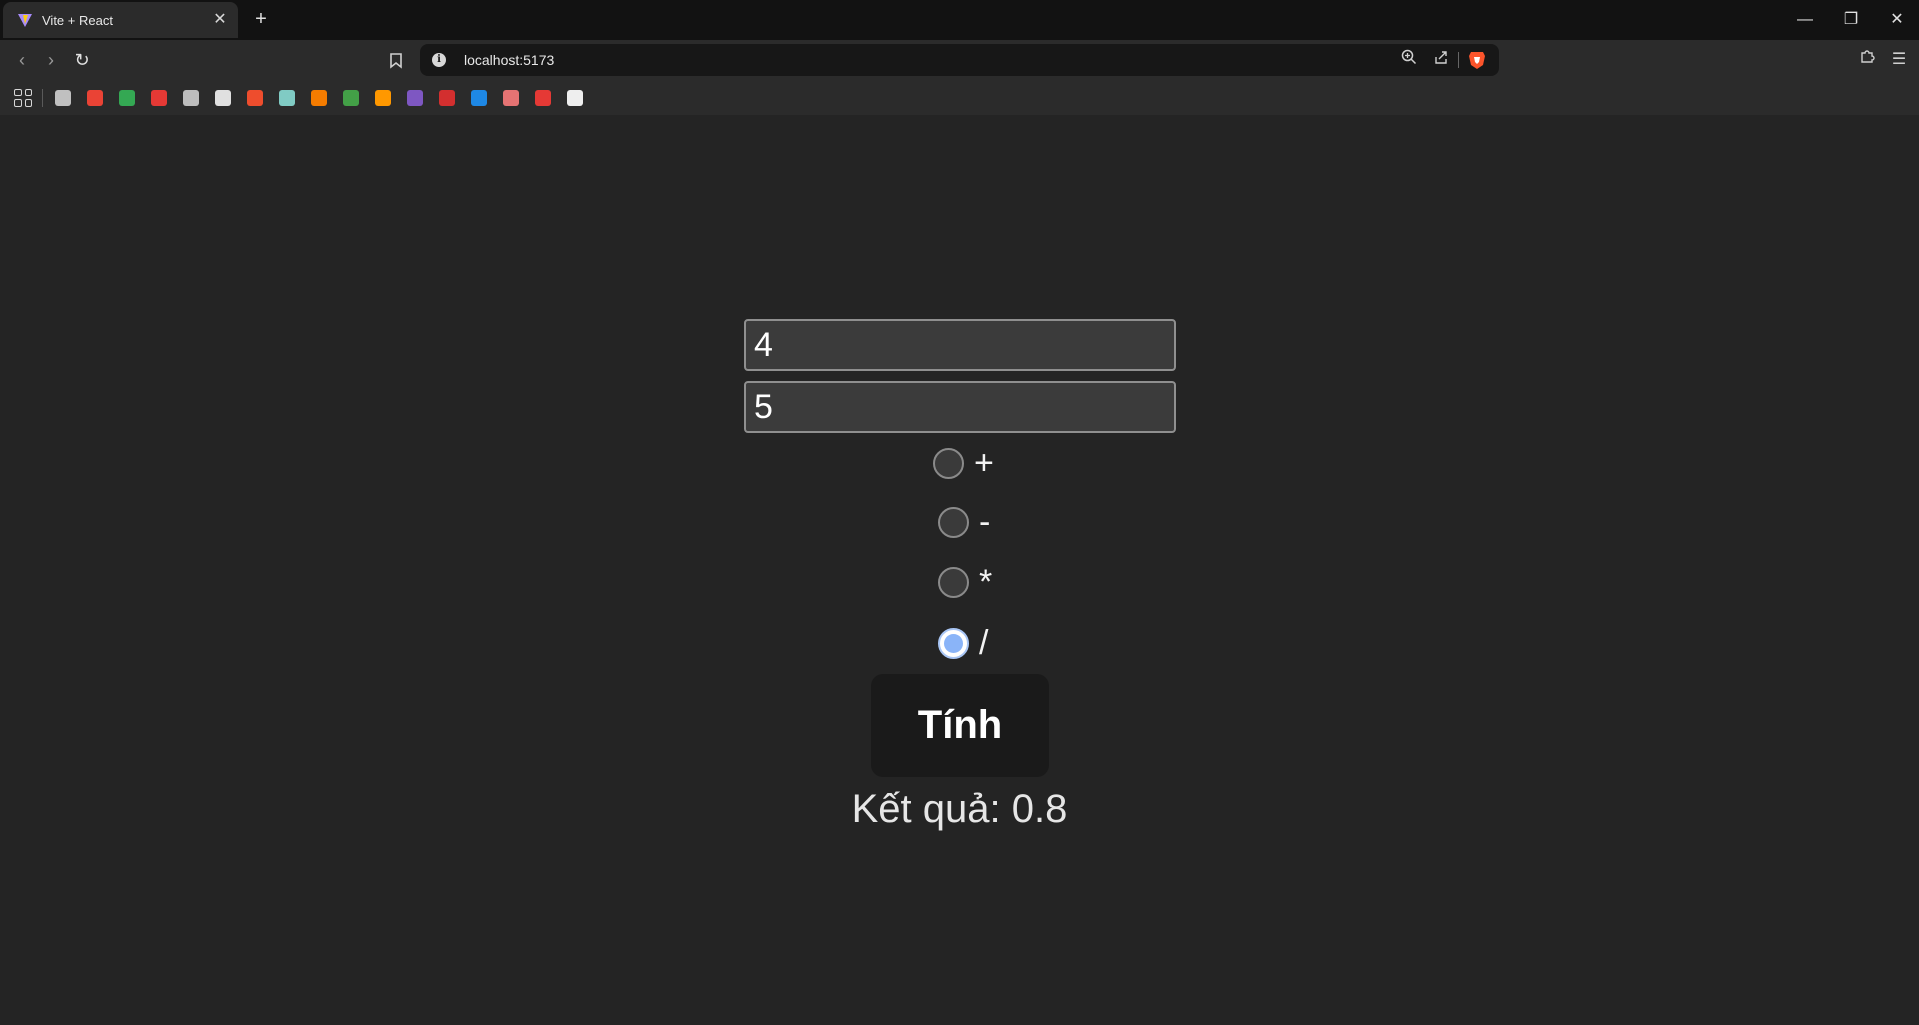  I want to click on bookmarks-bar, so click(959, 97).